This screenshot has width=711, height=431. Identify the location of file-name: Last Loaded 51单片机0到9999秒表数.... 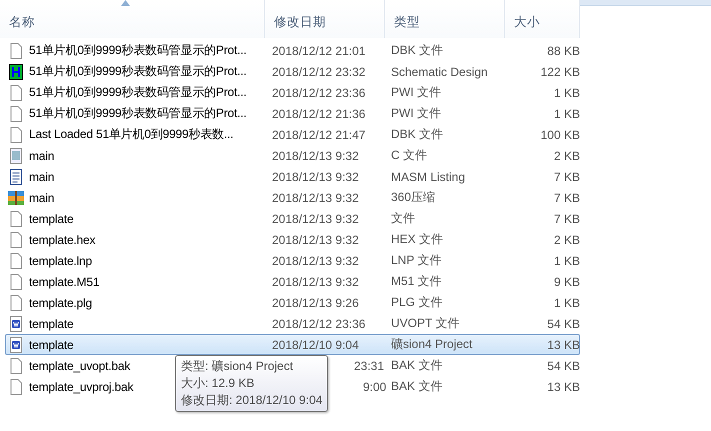
(131, 134).